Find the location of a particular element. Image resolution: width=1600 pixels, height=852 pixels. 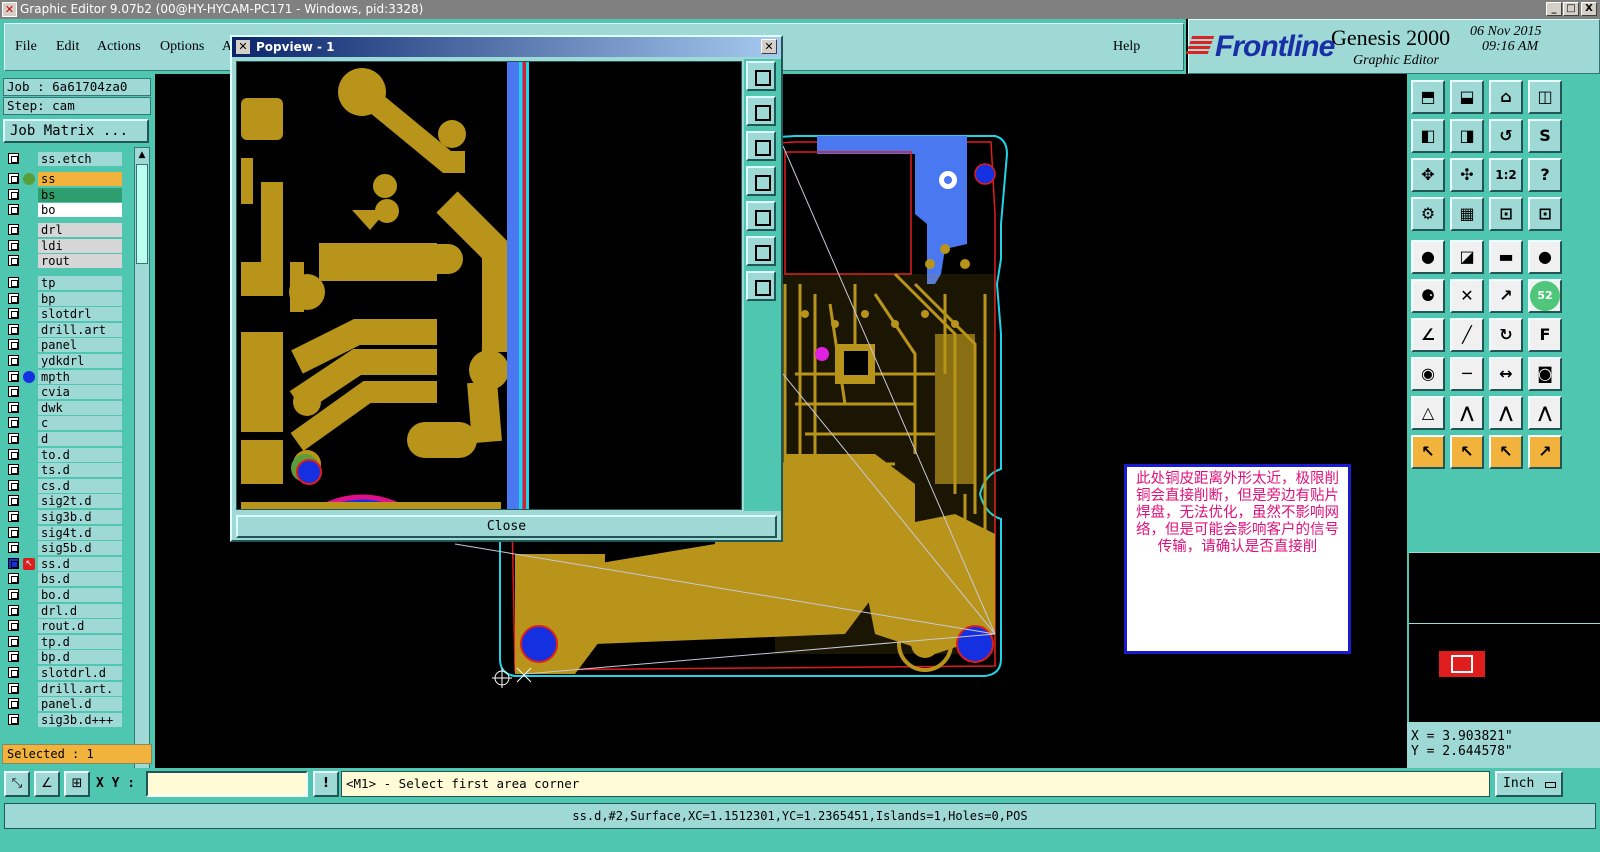

layer-row: sig4t.d is located at coordinates (66, 532).